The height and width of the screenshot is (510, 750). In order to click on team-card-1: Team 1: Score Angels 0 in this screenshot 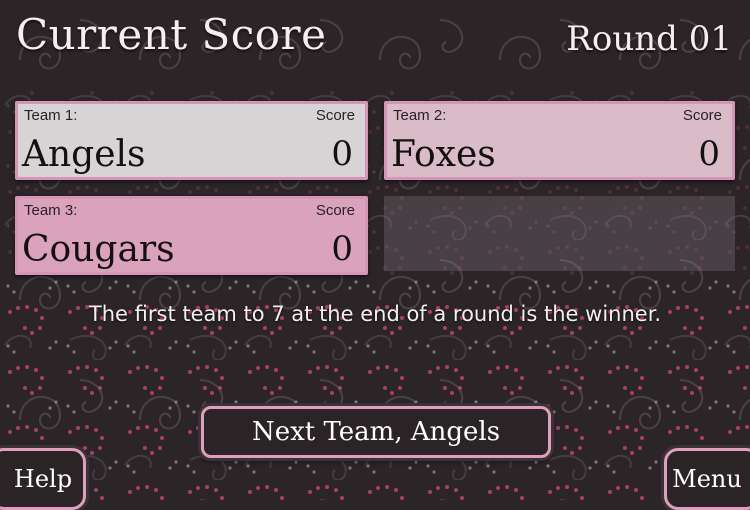, I will do `click(191, 140)`.